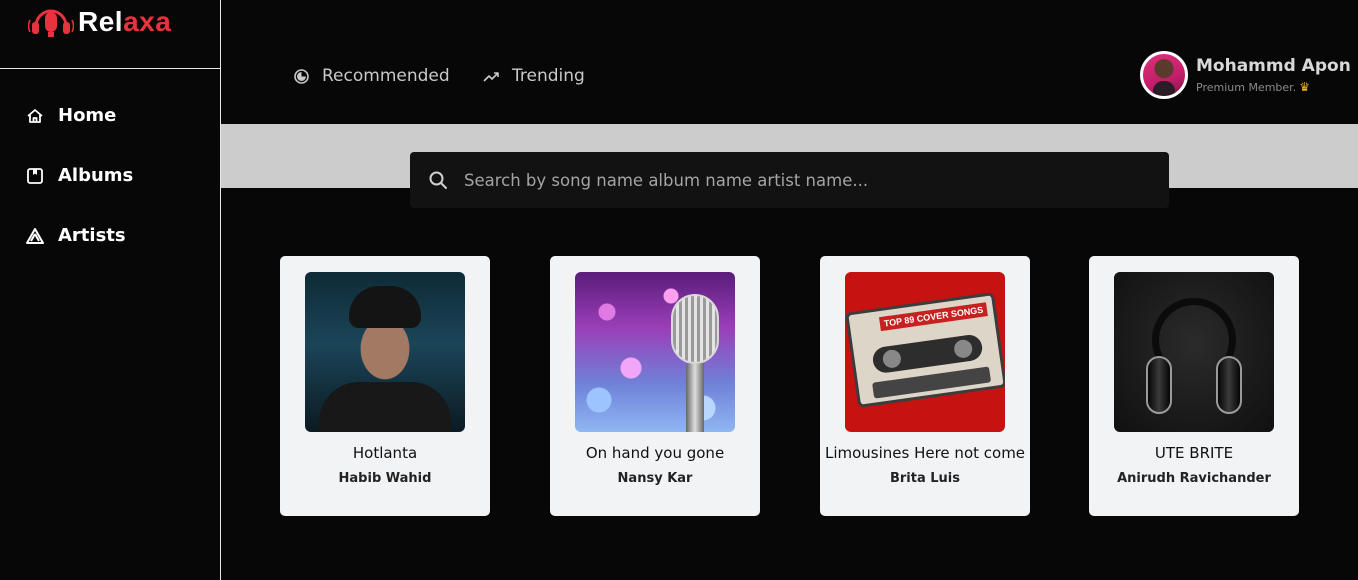 This screenshot has width=1358, height=580. I want to click on album-cover-hair, so click(385, 307).